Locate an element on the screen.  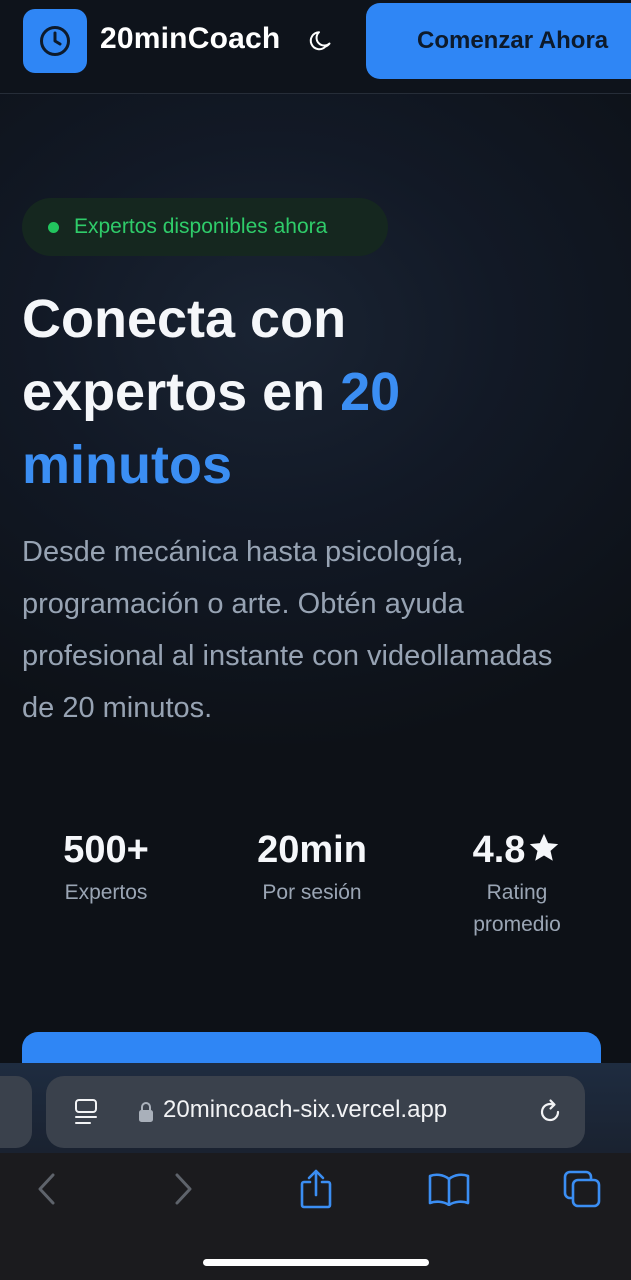
book-icon is located at coordinates (449, 1189).